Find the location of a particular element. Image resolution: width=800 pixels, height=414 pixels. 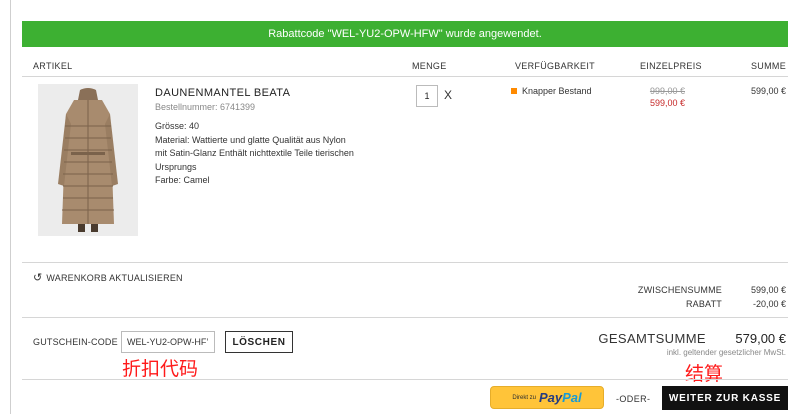

coat-illustration is located at coordinates (88, 160).